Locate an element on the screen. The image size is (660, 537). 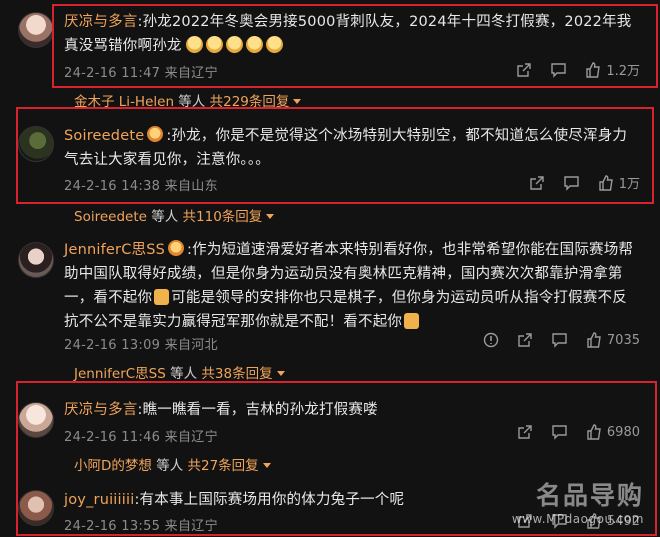
like-button: 7035 is located at coordinates (613, 340).